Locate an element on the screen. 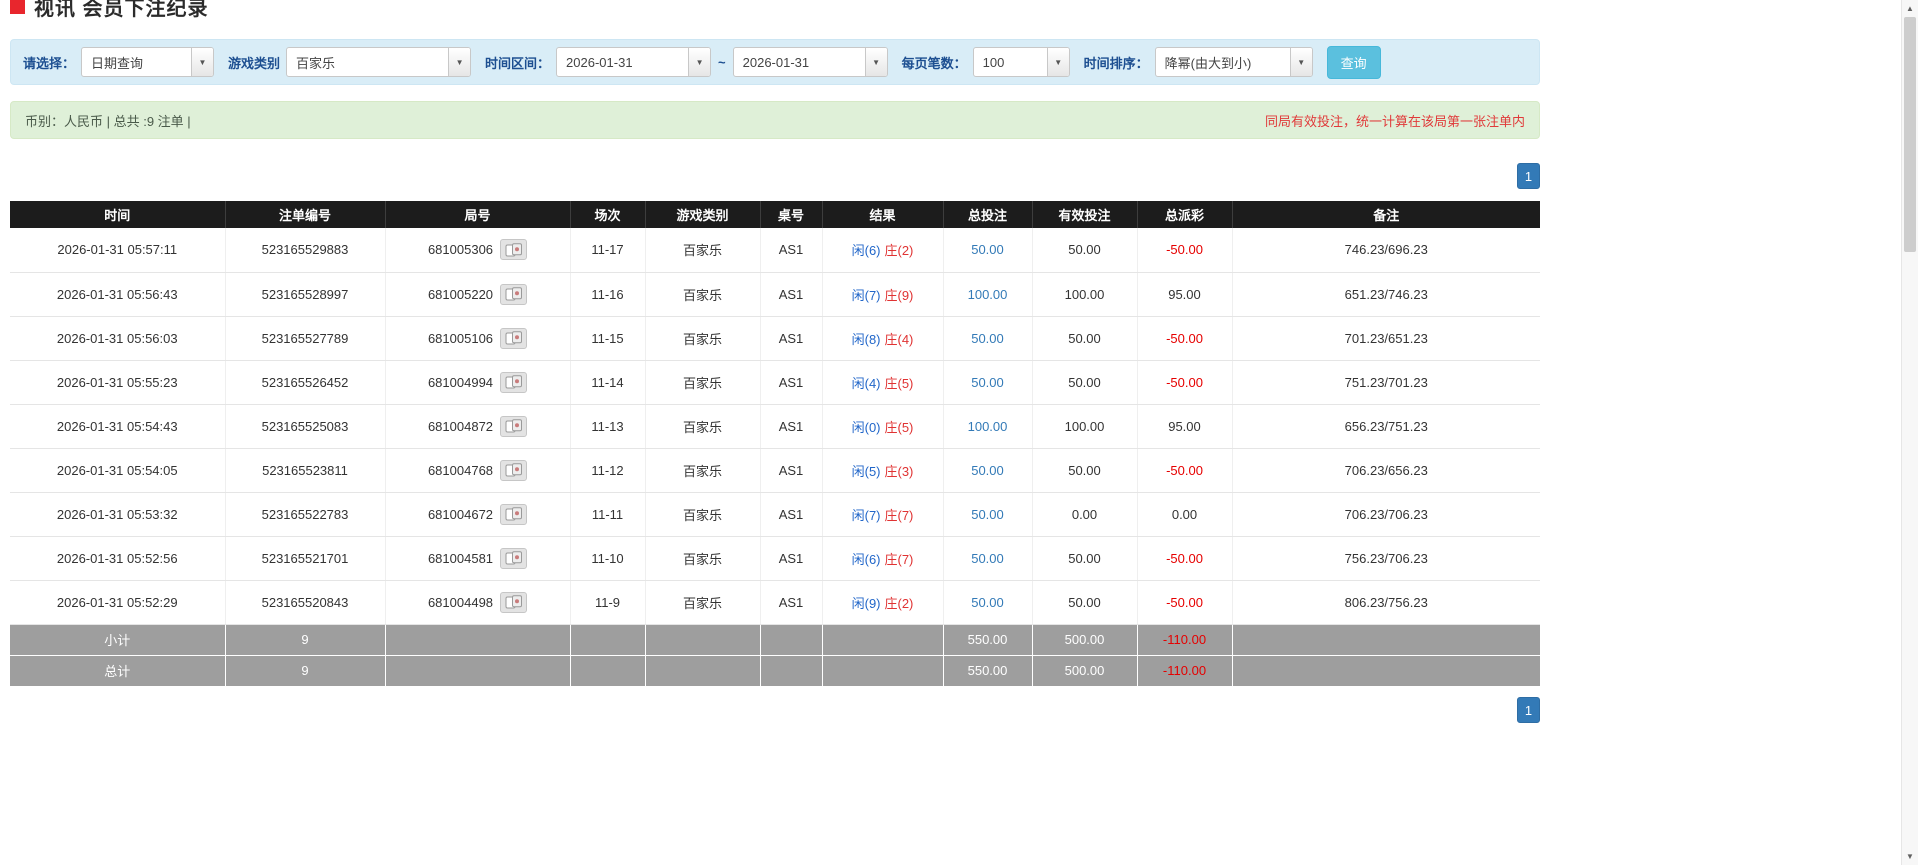  query-button: 查询 is located at coordinates (1353, 62).